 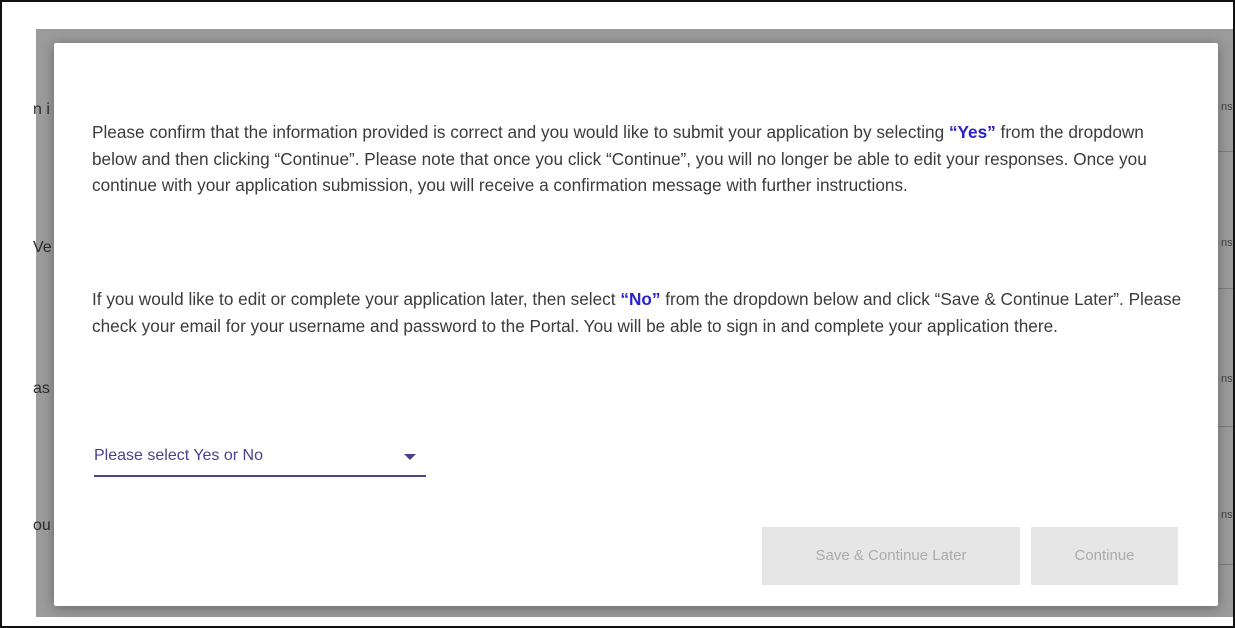 I want to click on yes-no-select: Please select Yes or No, so click(x=260, y=459).